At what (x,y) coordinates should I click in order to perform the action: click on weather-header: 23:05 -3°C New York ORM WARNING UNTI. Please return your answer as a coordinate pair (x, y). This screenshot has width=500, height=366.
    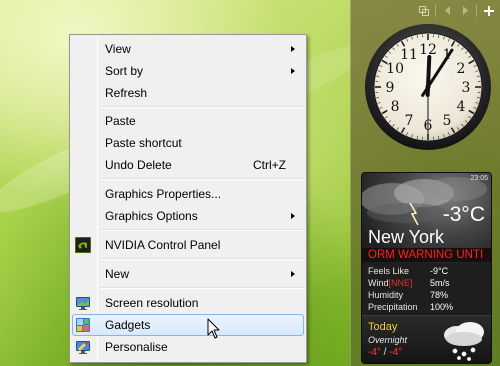
    Looking at the image, I should click on (426, 218).